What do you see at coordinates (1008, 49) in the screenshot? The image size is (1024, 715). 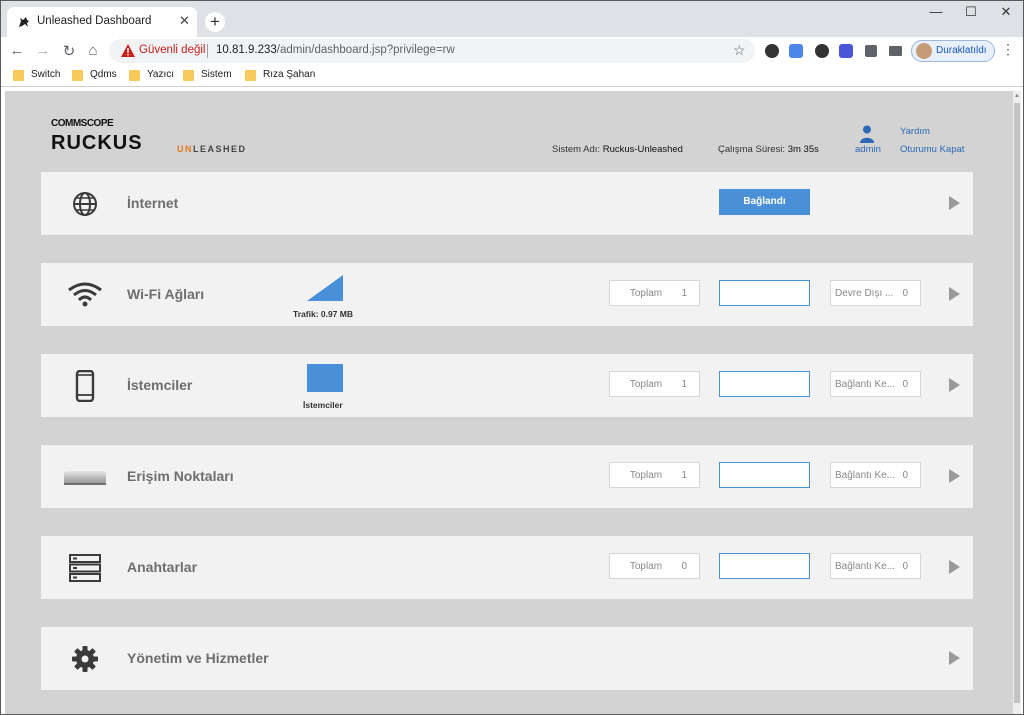 I see `browser-menu-icon: ⋮` at bounding box center [1008, 49].